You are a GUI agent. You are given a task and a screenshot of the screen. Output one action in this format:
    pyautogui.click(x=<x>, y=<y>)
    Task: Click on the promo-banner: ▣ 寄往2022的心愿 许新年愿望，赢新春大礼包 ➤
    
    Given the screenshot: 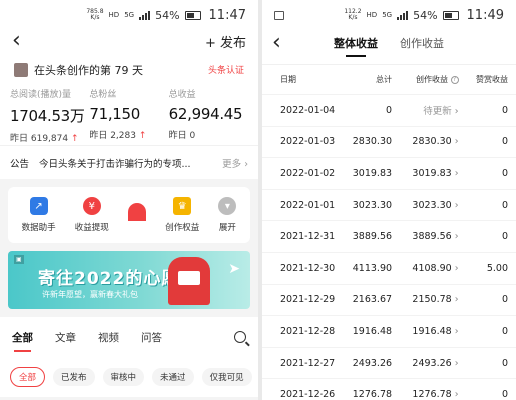 What is the action you would take?
    pyautogui.click(x=129, y=280)
    